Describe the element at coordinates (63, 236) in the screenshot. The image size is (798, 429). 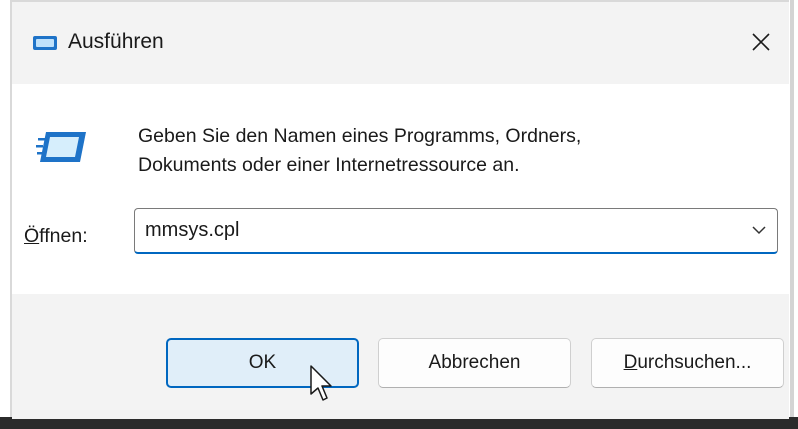
I see `open-label-rest: ffnen:` at that location.